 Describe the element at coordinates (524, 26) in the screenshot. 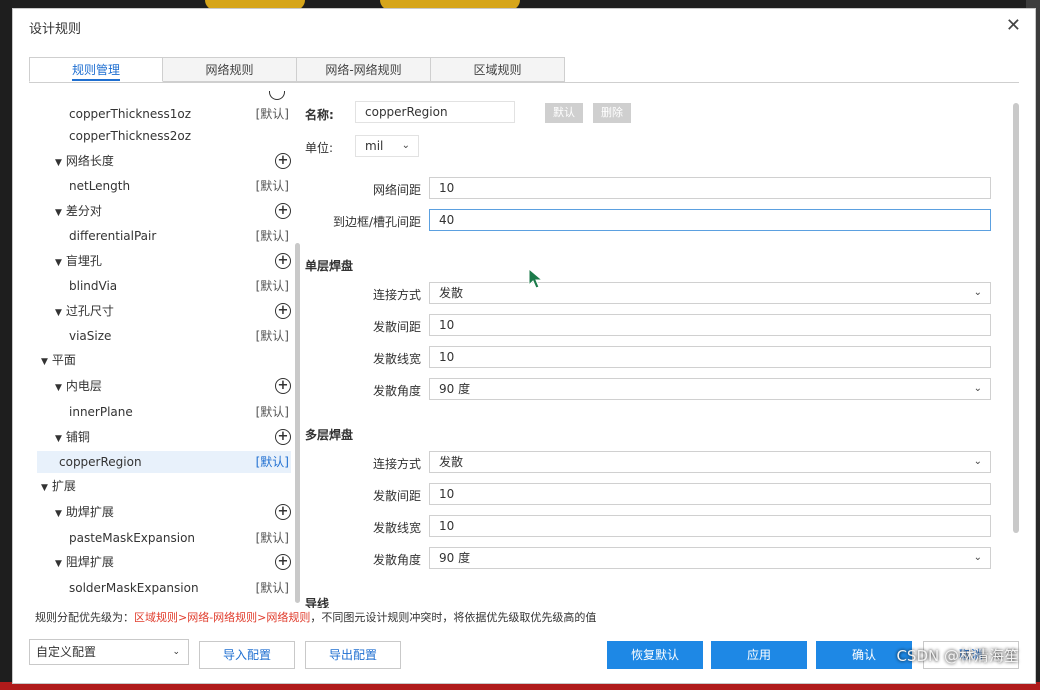

I see `title-bar: 设计规则 ✕` at that location.